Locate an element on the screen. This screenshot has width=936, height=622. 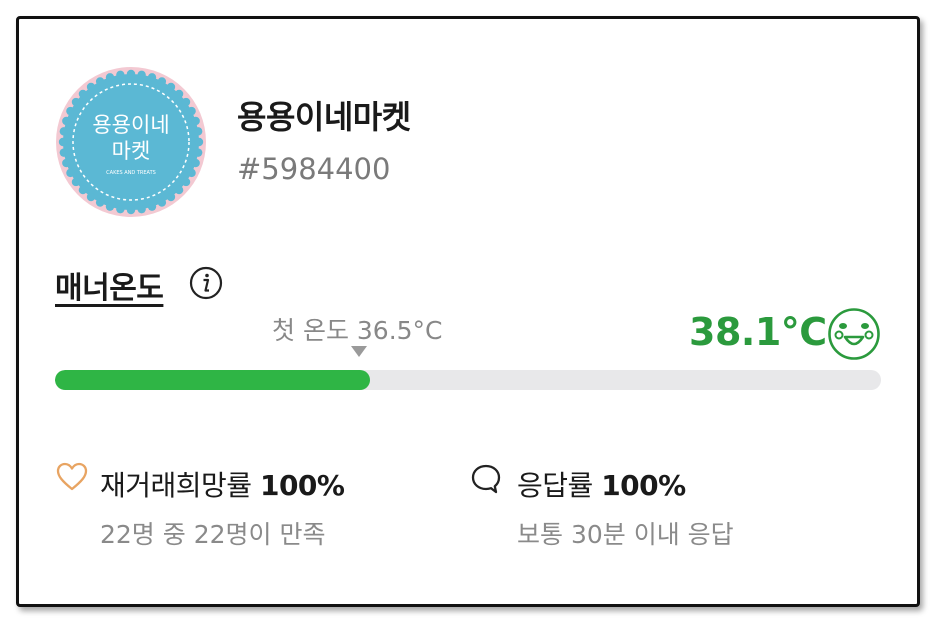
manner-temp-bar-fill is located at coordinates (212, 380).